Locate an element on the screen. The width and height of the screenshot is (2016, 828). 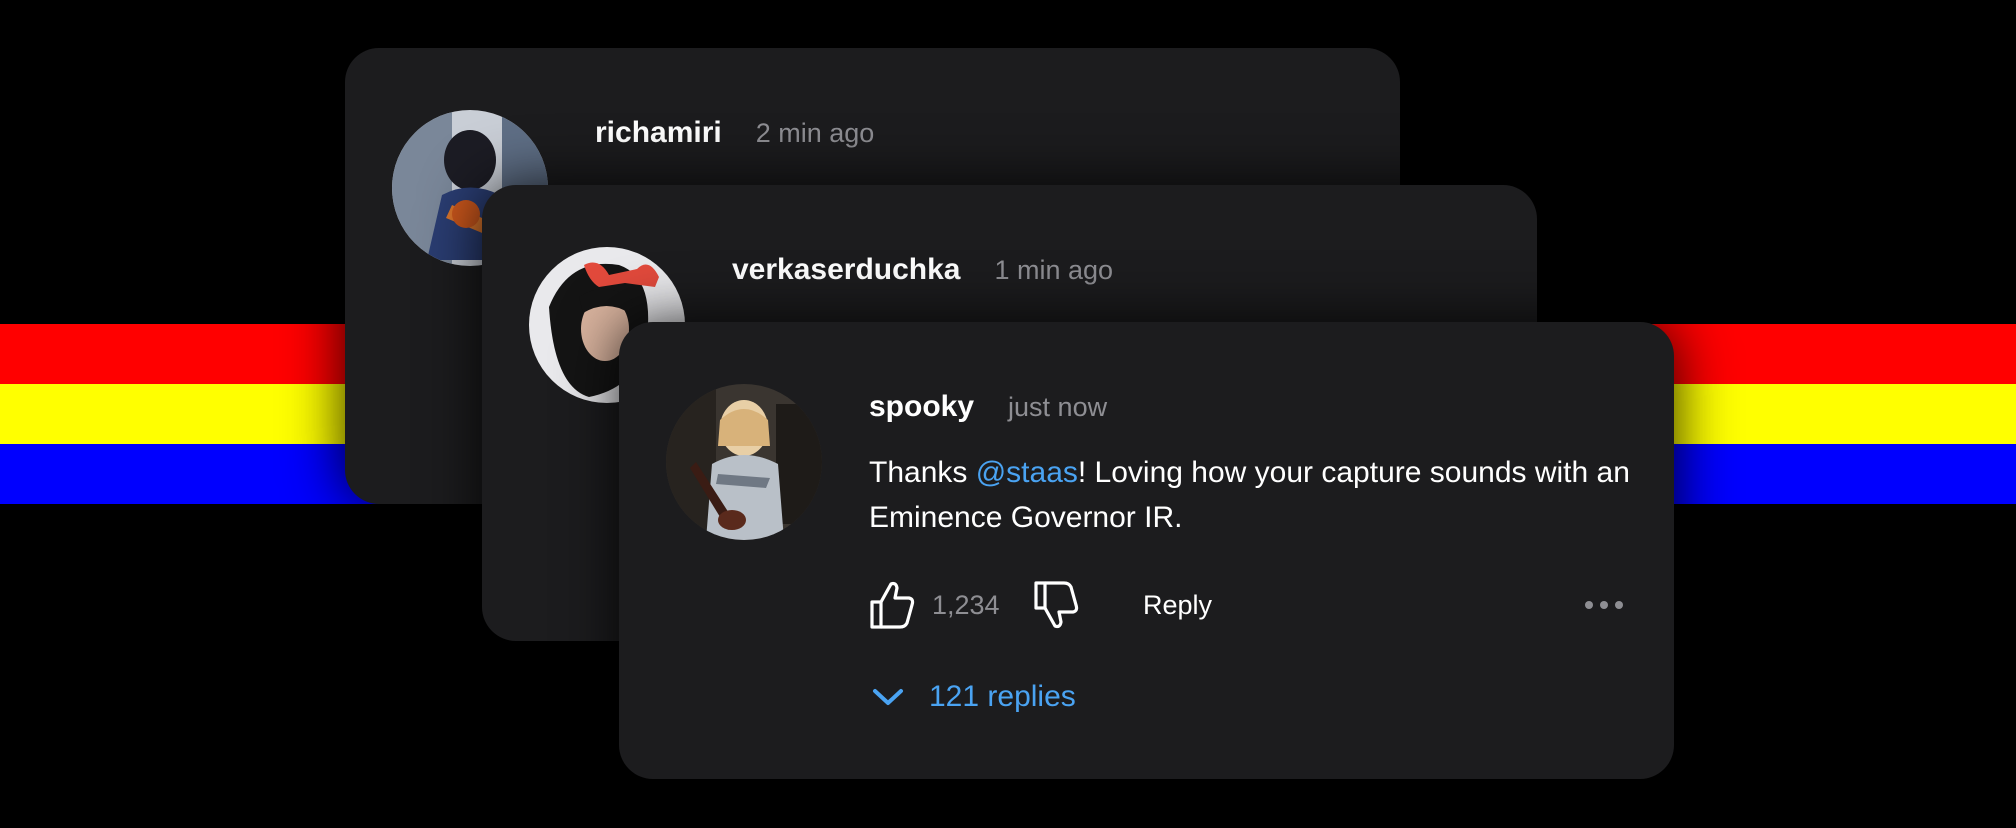
view-replies-button: 121 replies is located at coordinates (973, 697).